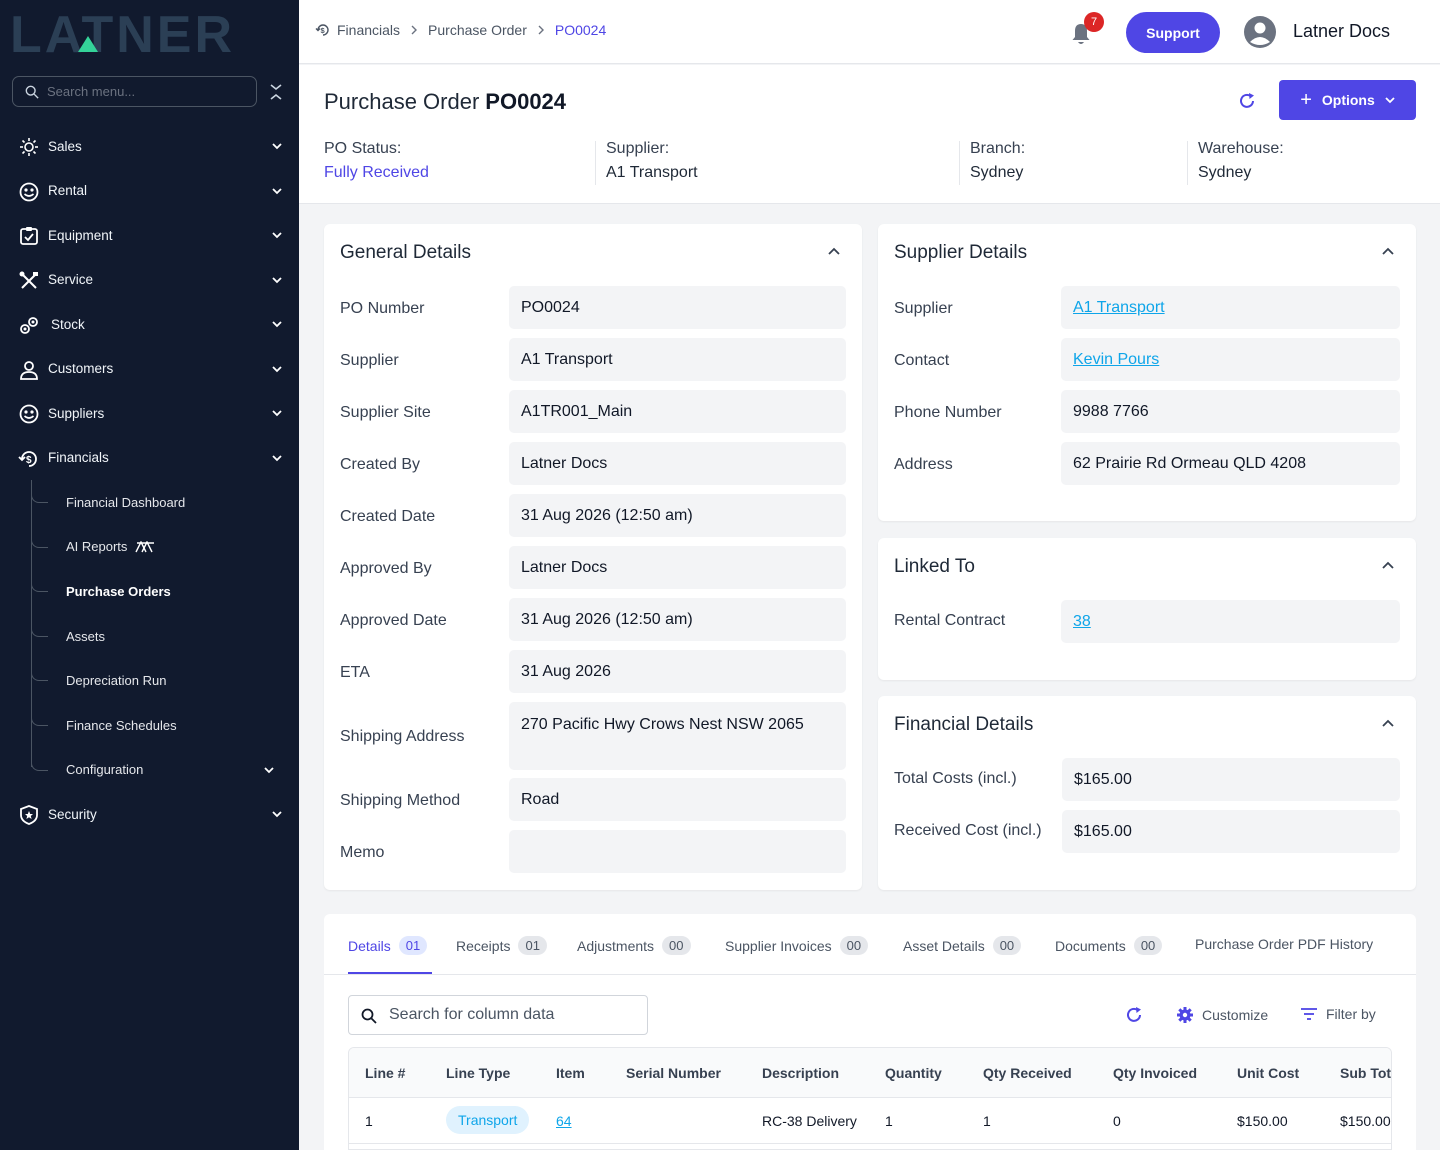  I want to click on sidebar-item-label: AI Reports, so click(97, 547).